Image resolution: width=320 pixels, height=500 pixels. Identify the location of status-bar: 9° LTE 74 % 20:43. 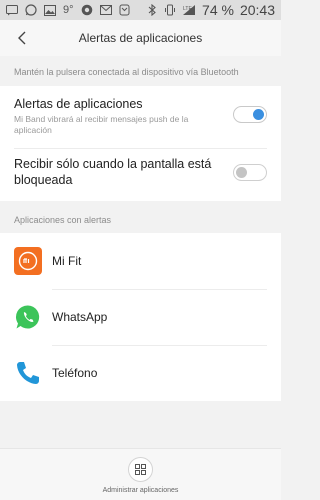
(140, 10).